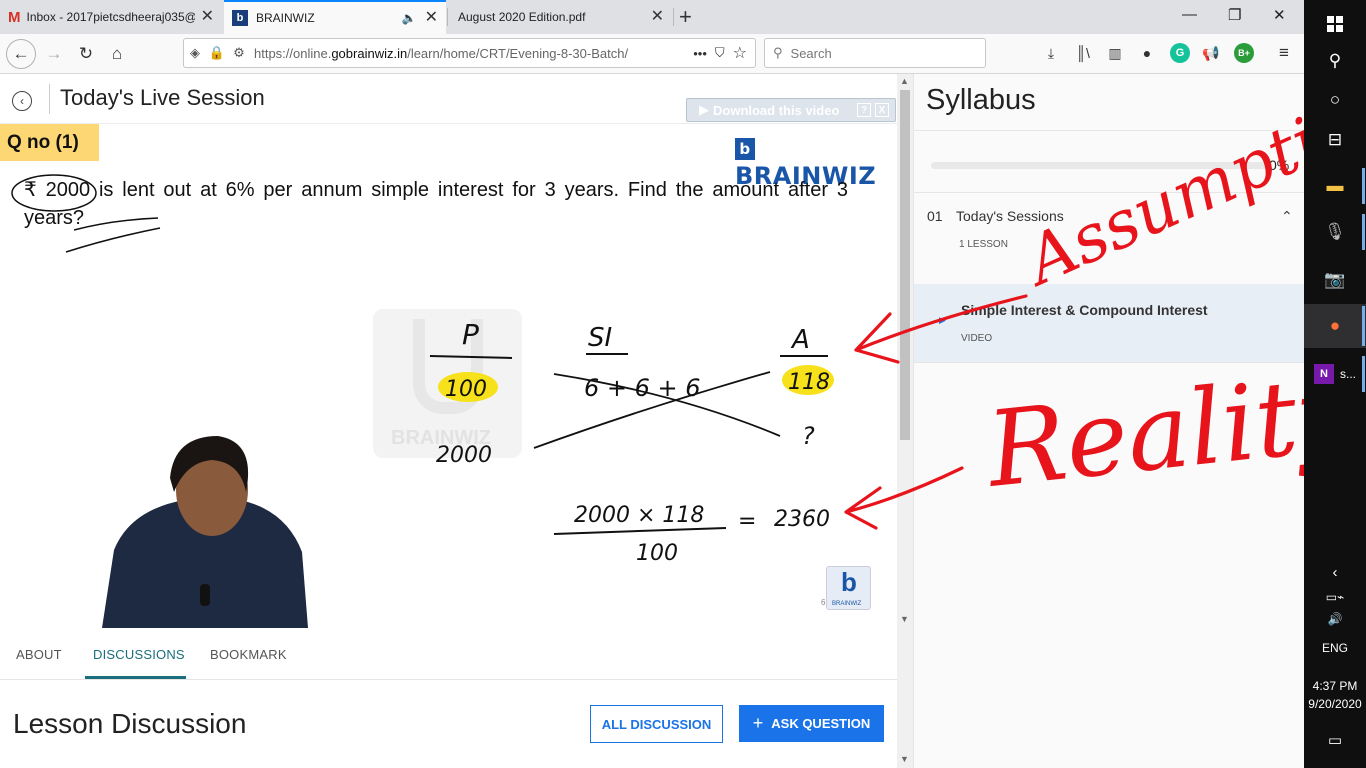 This screenshot has width=1366, height=768. Describe the element at coordinates (117, 54) in the screenshot. I see `home-button: ⌂` at that location.